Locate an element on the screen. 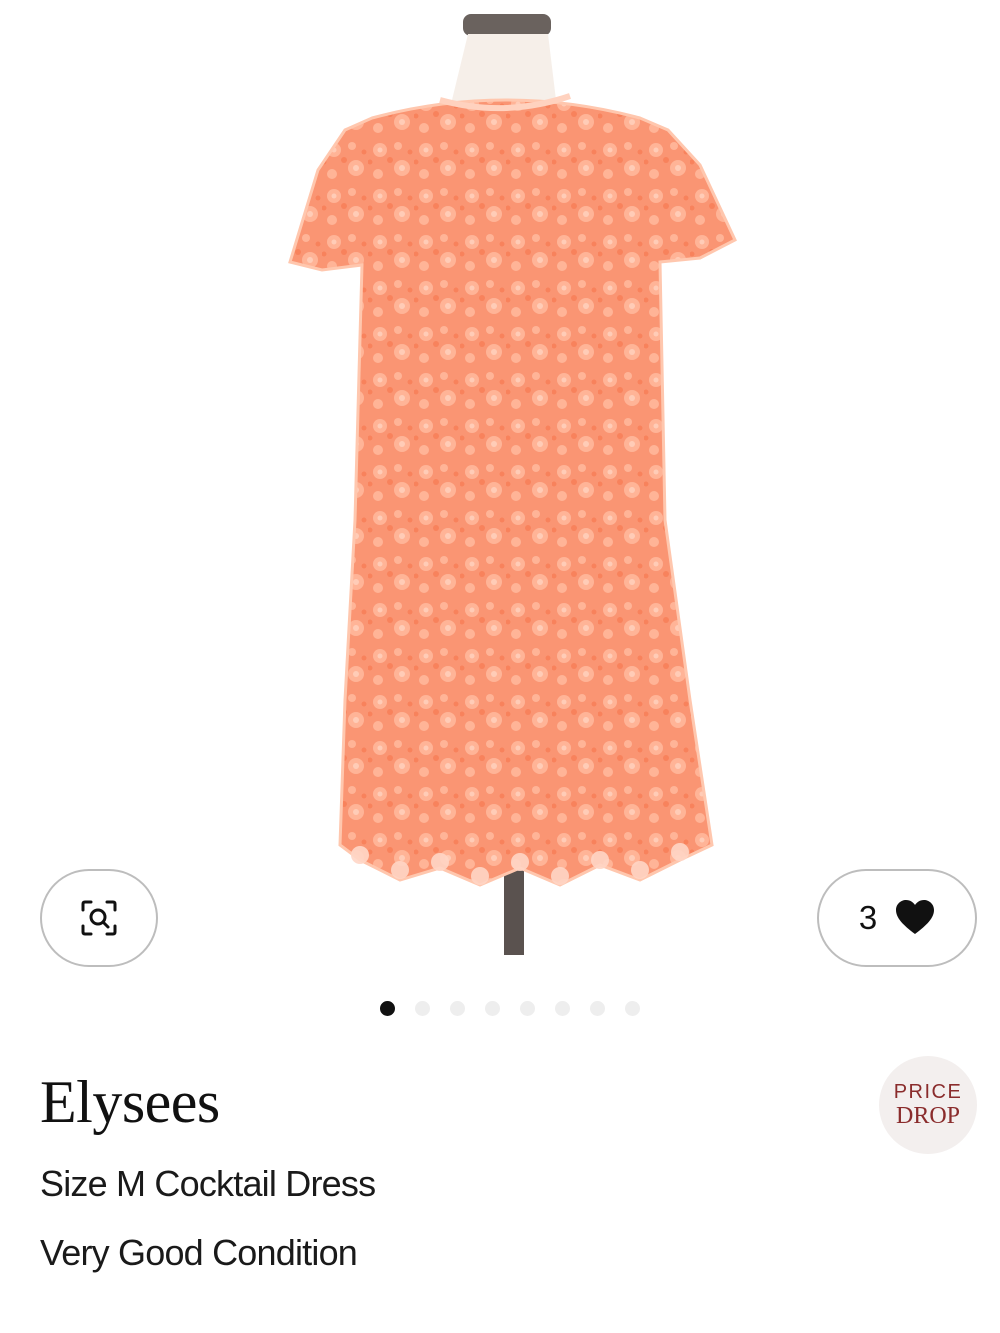 The width and height of the screenshot is (1000, 1333). gallery-pagination is located at coordinates (520, 1008).